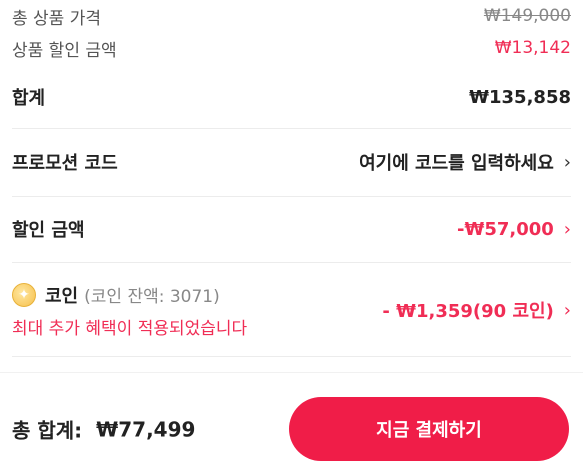 Image resolution: width=583 pixels, height=467 pixels. What do you see at coordinates (130, 328) in the screenshot?
I see `coin-benefit-note: 최대 추가 혜택이 적용되었습니다` at bounding box center [130, 328].